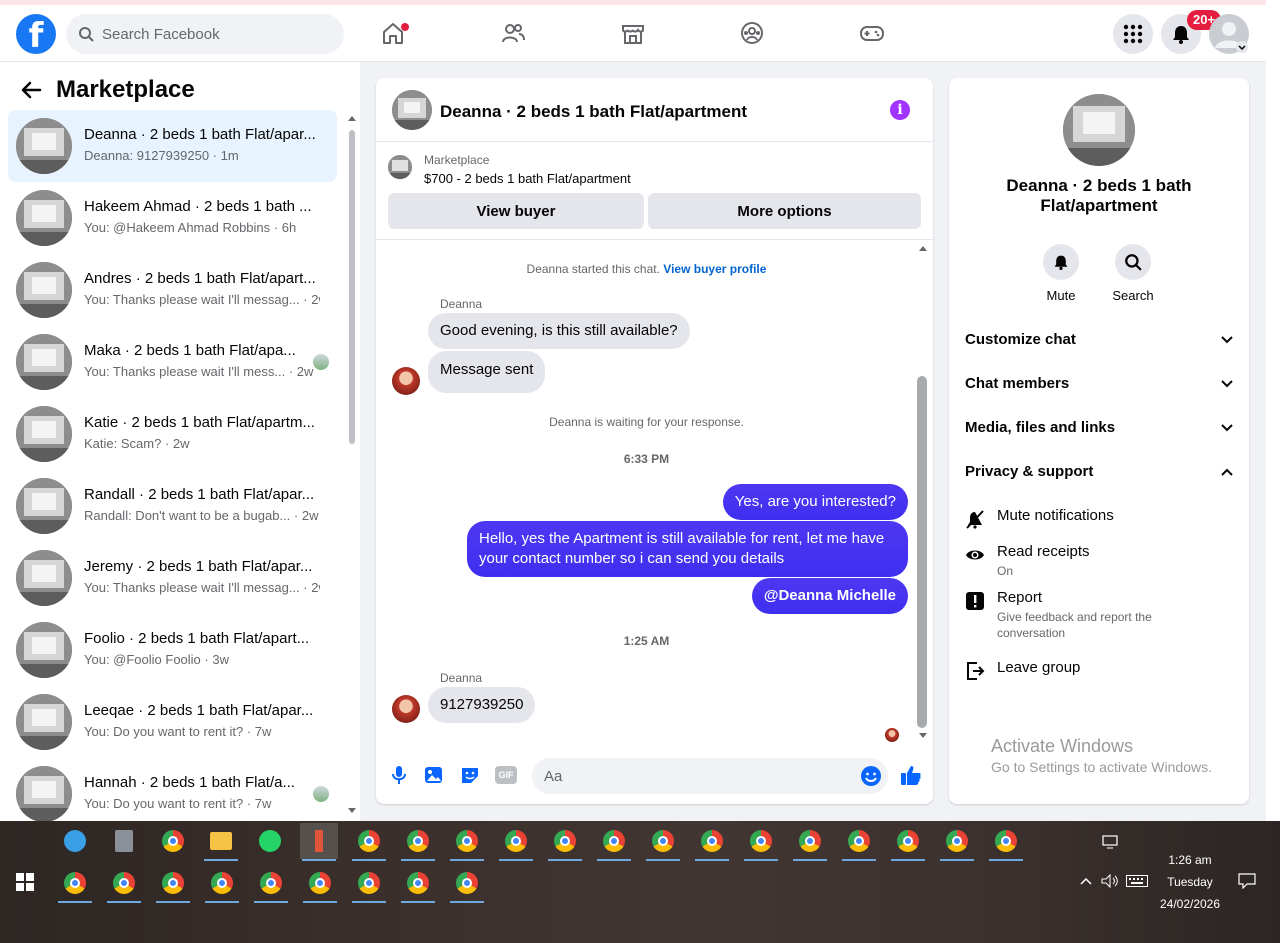  Describe the element at coordinates (36, 34) in the screenshot. I see `facebook-logo: f` at that location.